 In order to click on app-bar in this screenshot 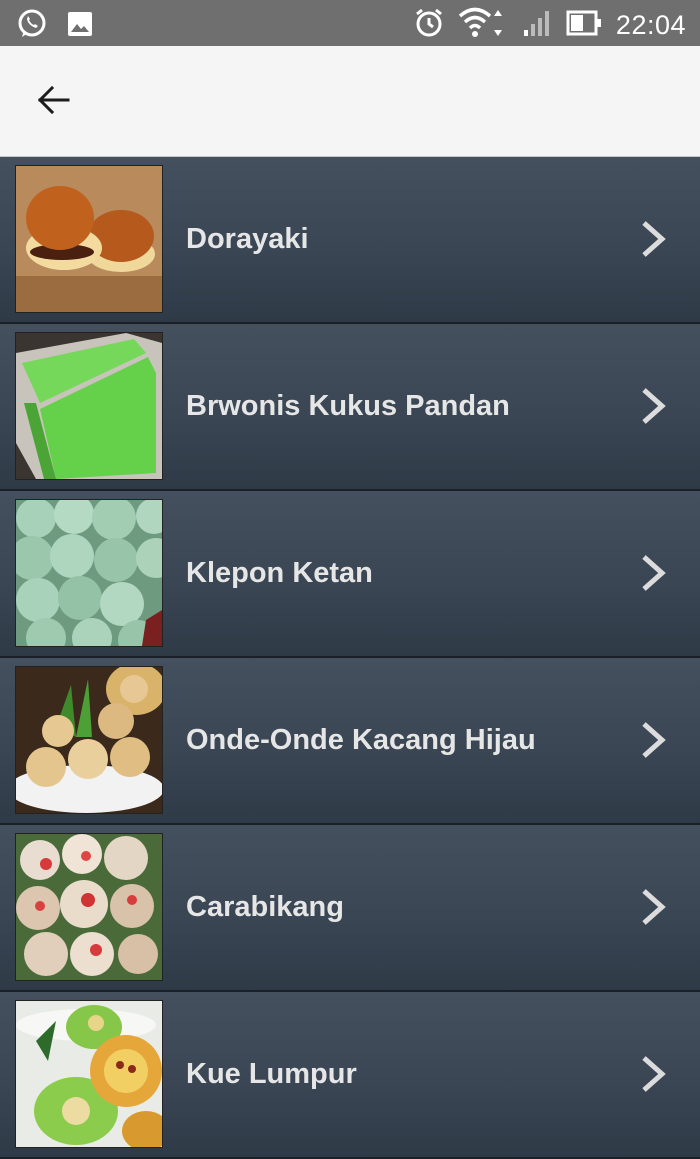, I will do `click(350, 101)`.